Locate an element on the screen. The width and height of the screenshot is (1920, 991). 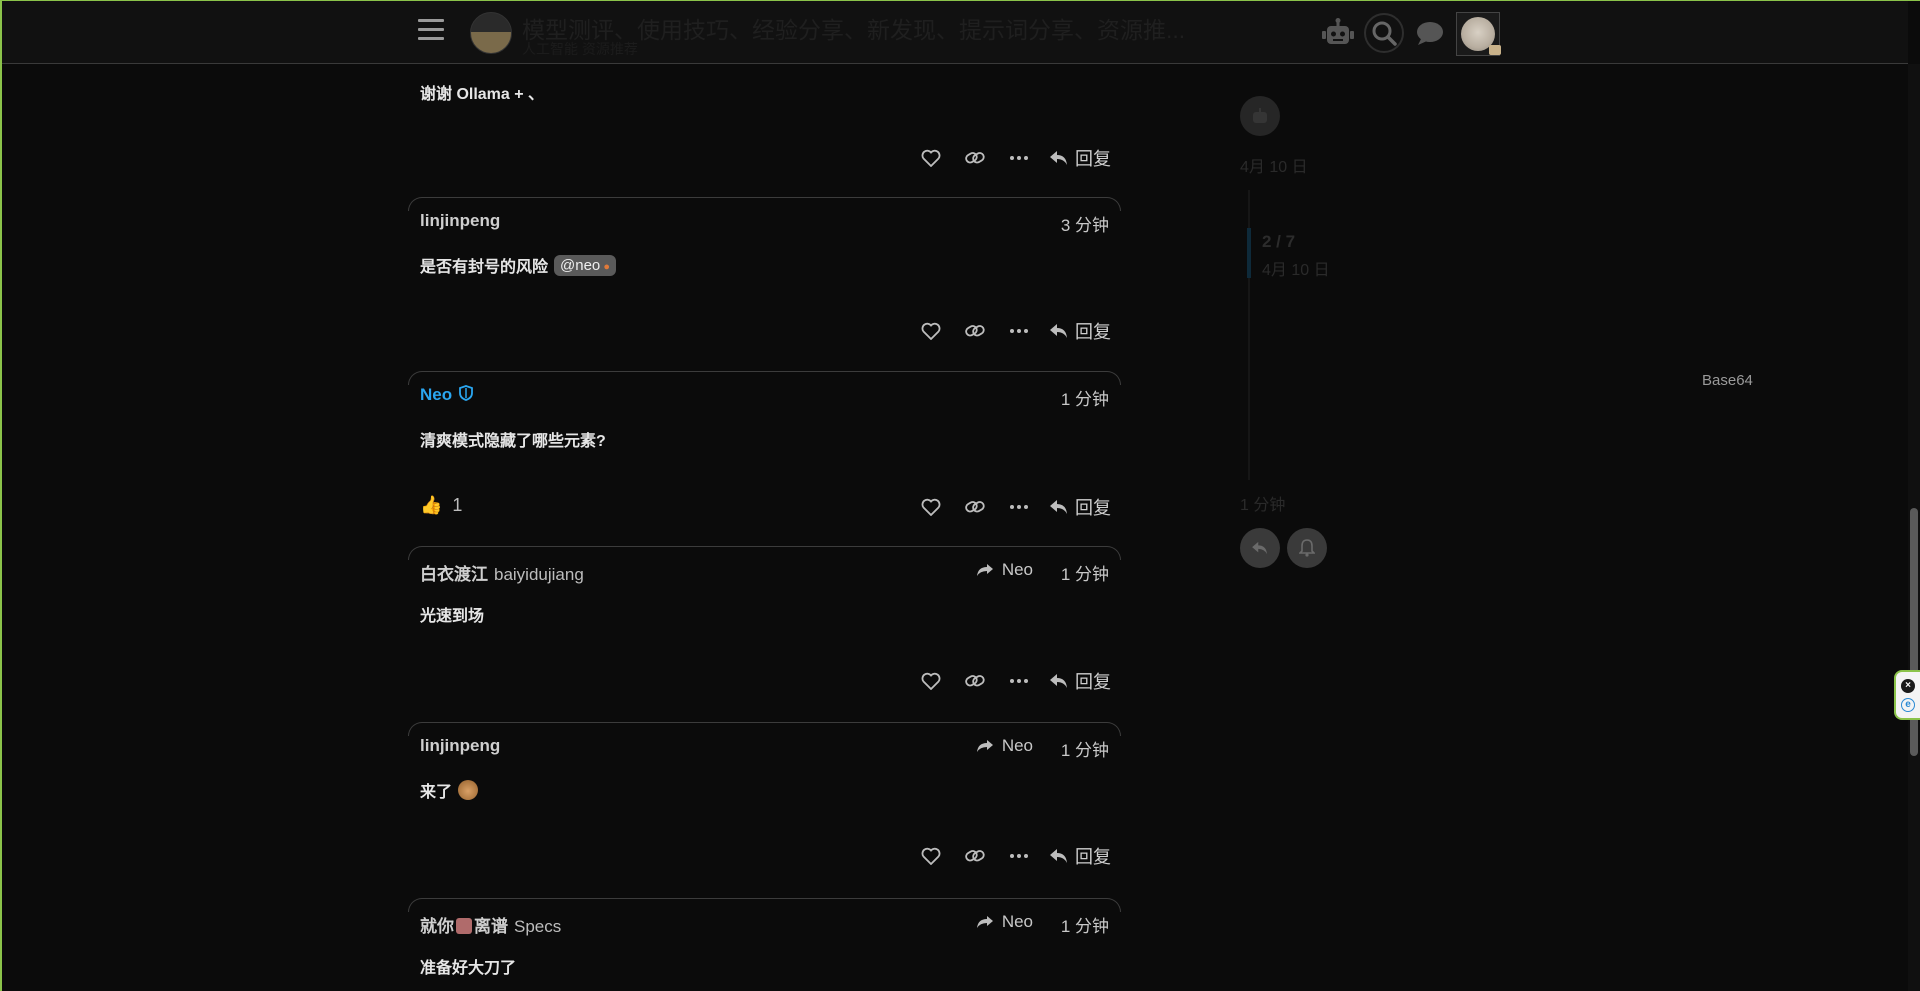
post-body: 清爽模式隐藏了哪些元素? is located at coordinates (513, 441).